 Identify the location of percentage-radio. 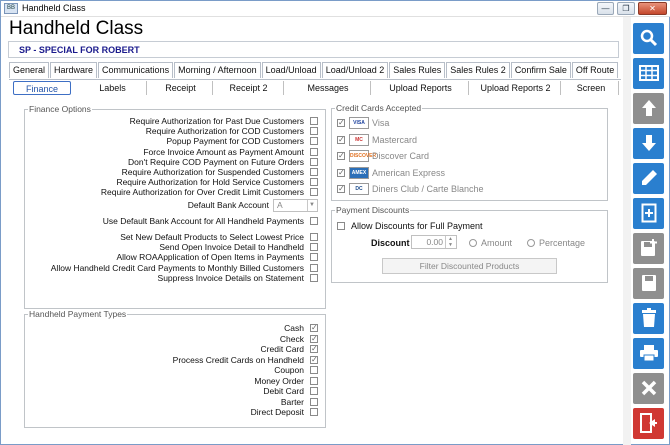
(531, 243).